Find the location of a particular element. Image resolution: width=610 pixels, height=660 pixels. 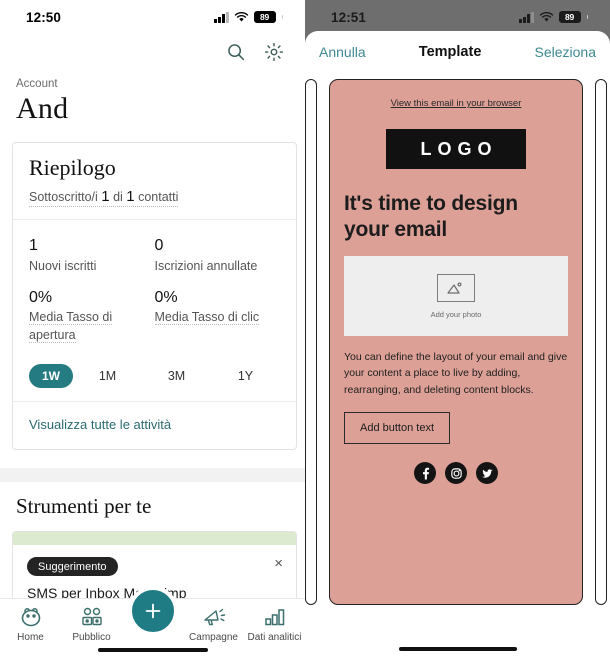

tab-label: Home is located at coordinates (30, 637).